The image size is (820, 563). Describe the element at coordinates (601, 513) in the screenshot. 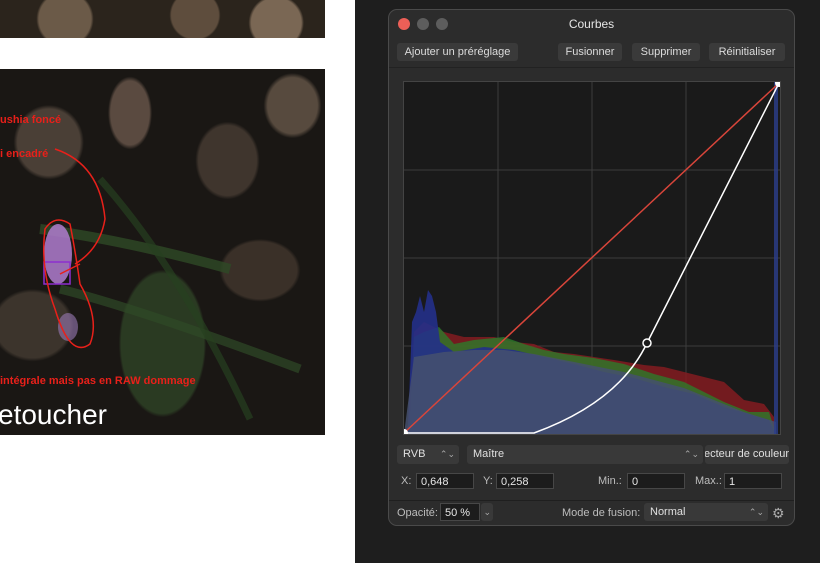

I see `blend-mode-label: Mode de fusion:` at that location.